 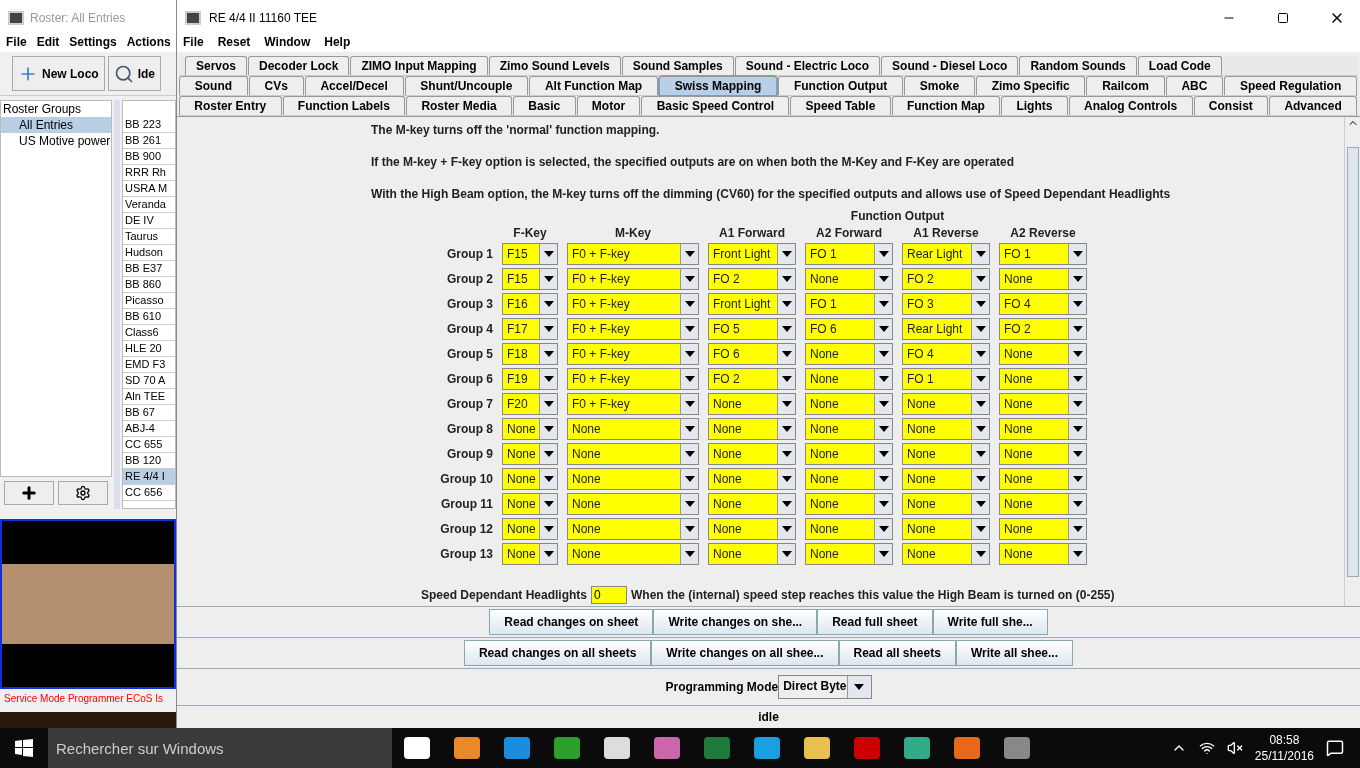 What do you see at coordinates (287, 43) in the screenshot?
I see `menu-item: Window` at bounding box center [287, 43].